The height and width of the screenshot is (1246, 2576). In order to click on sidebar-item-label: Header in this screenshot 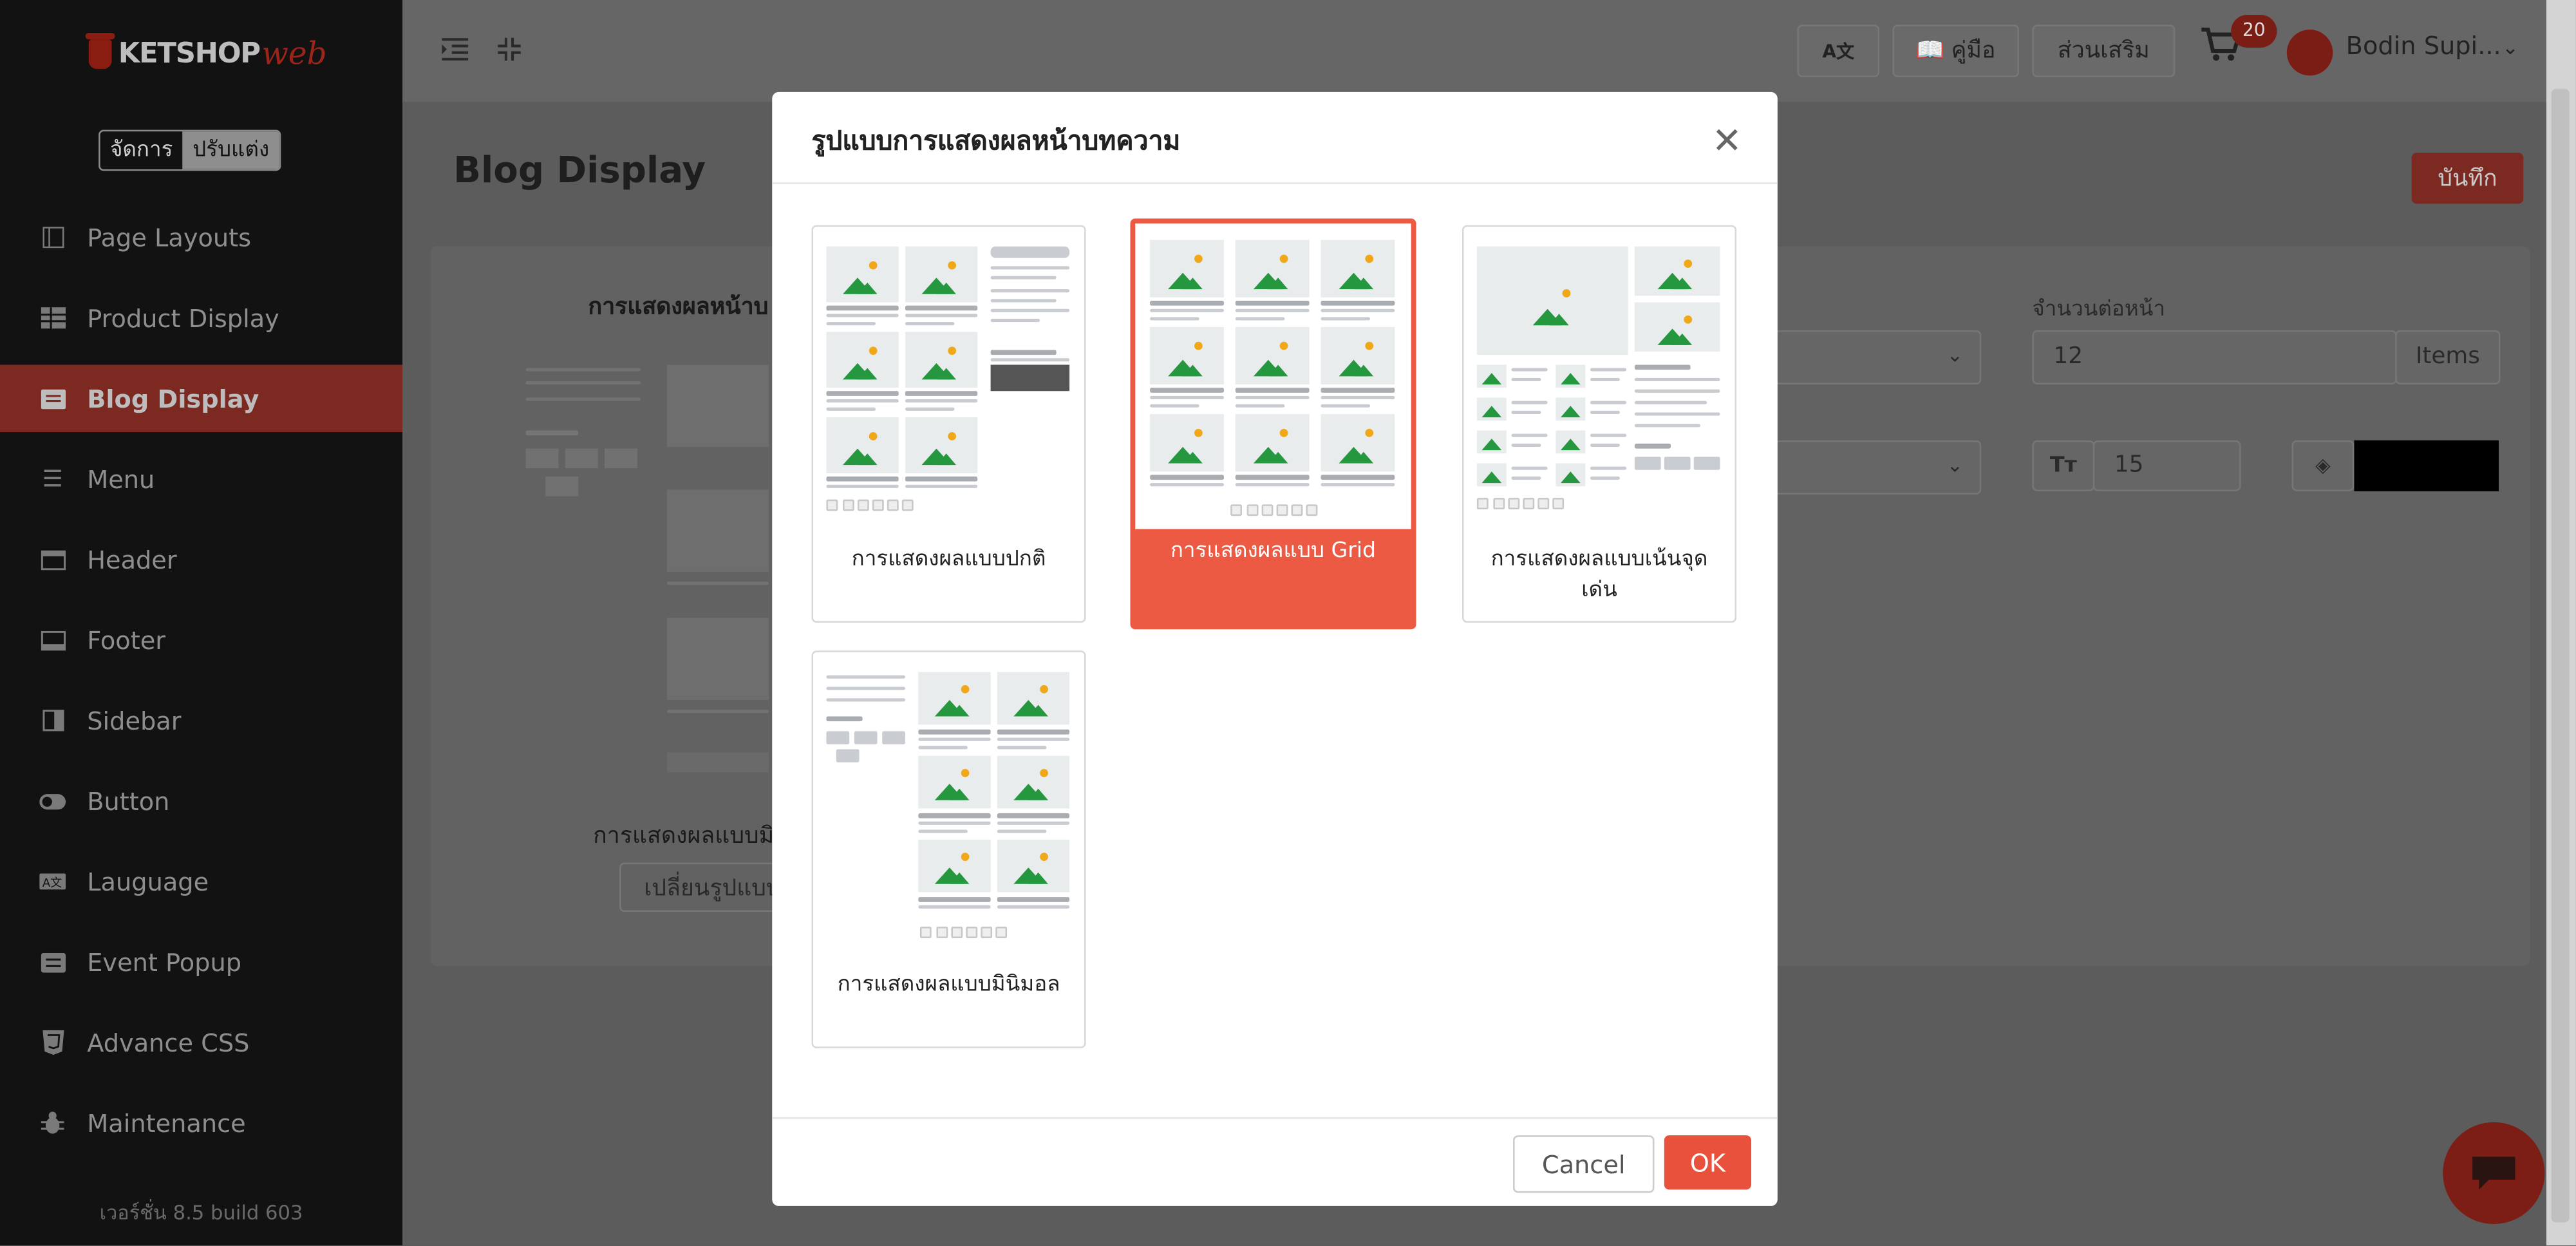, I will do `click(132, 559)`.